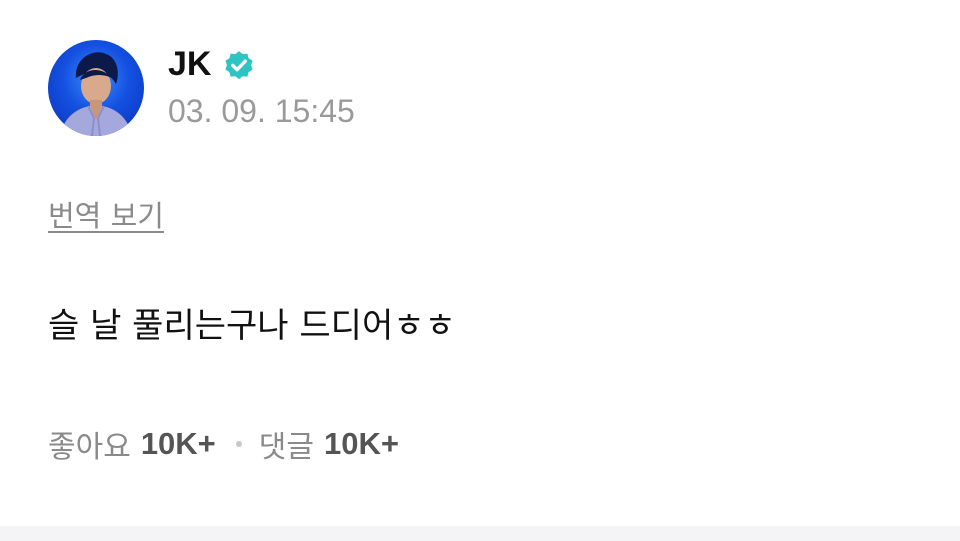  What do you see at coordinates (480, 533) in the screenshot?
I see `section-divider` at bounding box center [480, 533].